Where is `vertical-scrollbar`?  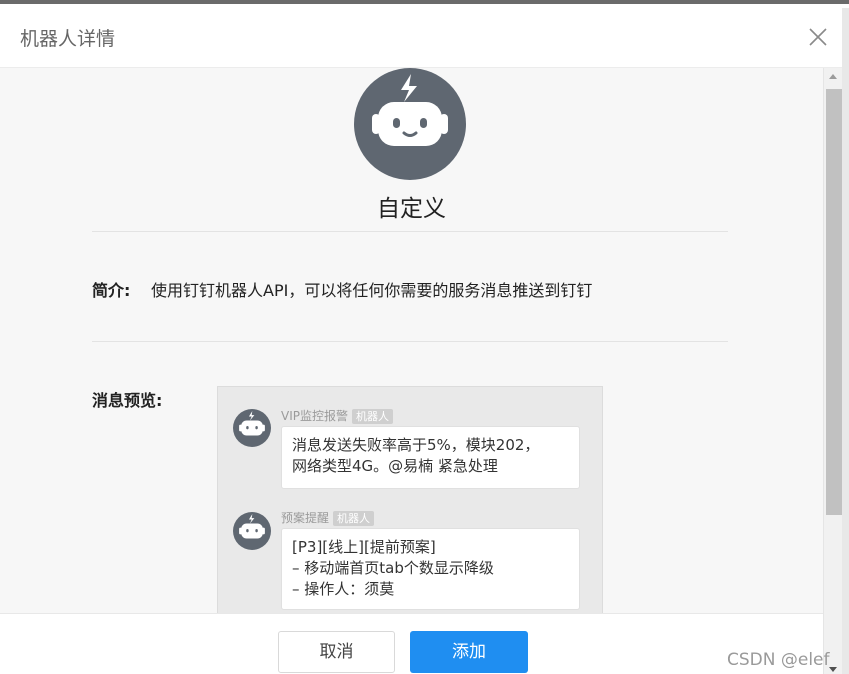 vertical-scrollbar is located at coordinates (832, 371).